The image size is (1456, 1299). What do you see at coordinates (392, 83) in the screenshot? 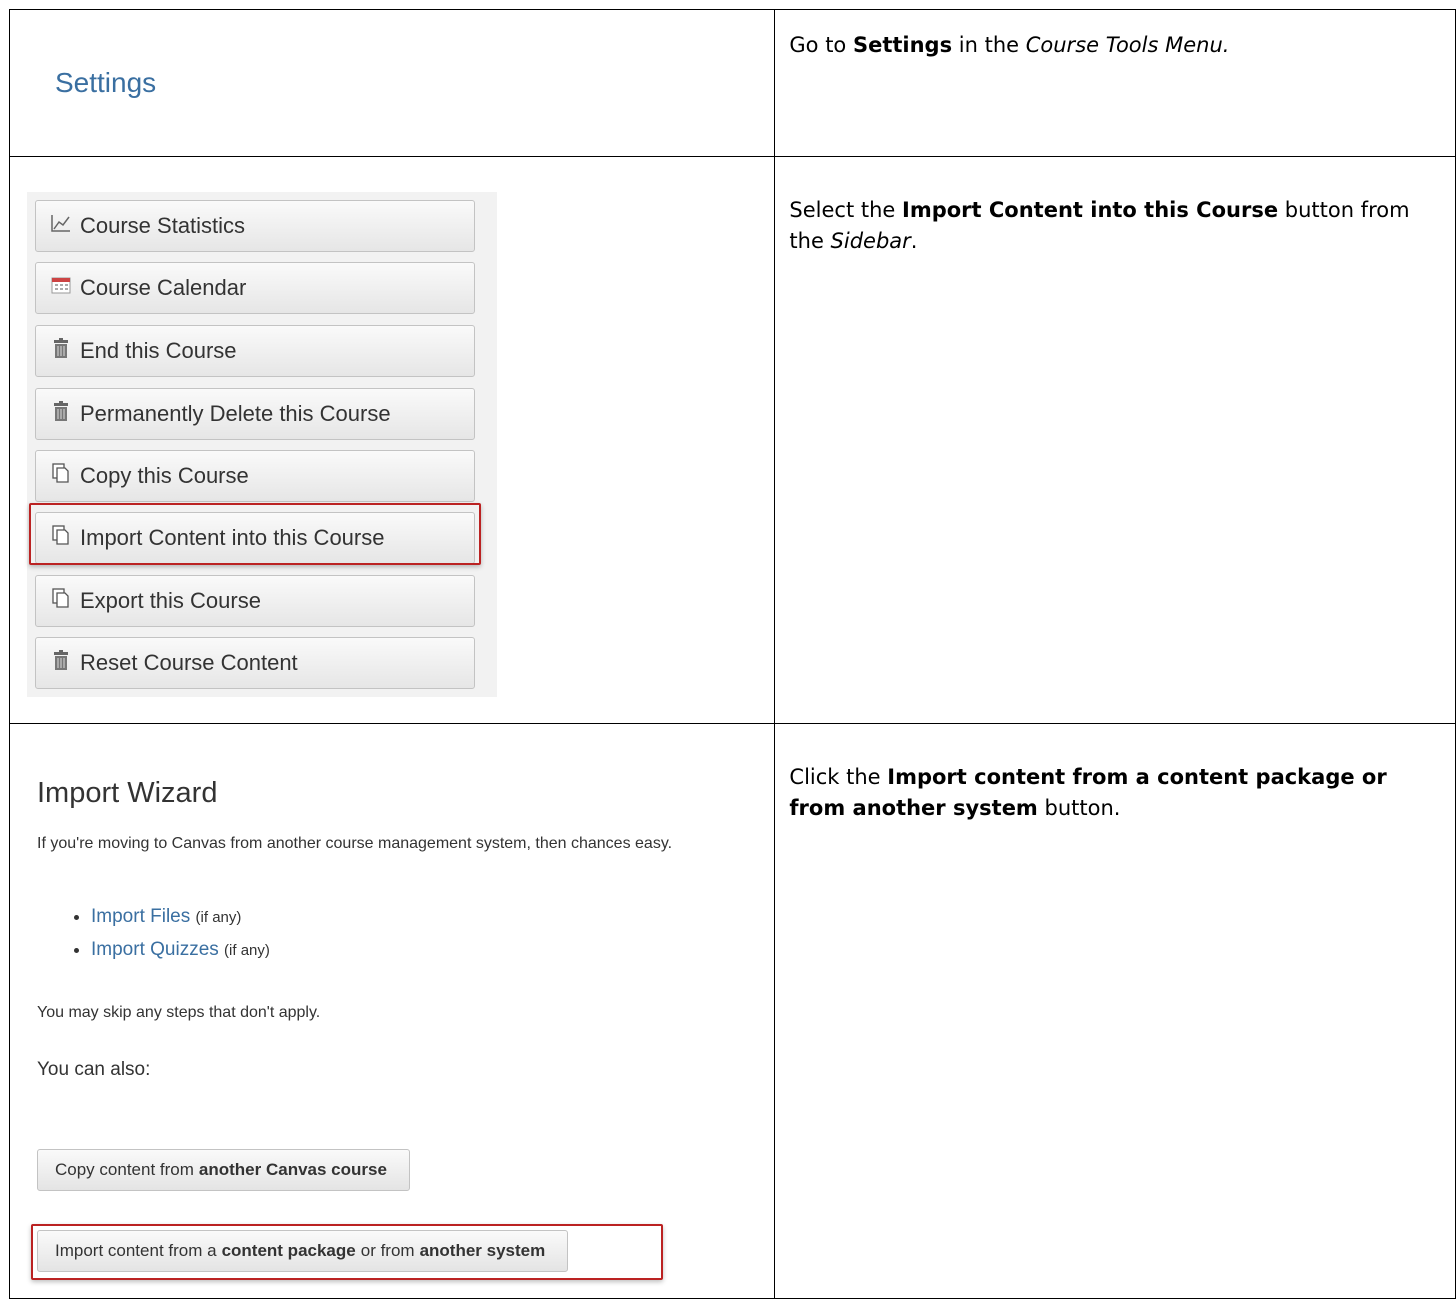
I see `step-1-image-cell: Settings` at bounding box center [392, 83].